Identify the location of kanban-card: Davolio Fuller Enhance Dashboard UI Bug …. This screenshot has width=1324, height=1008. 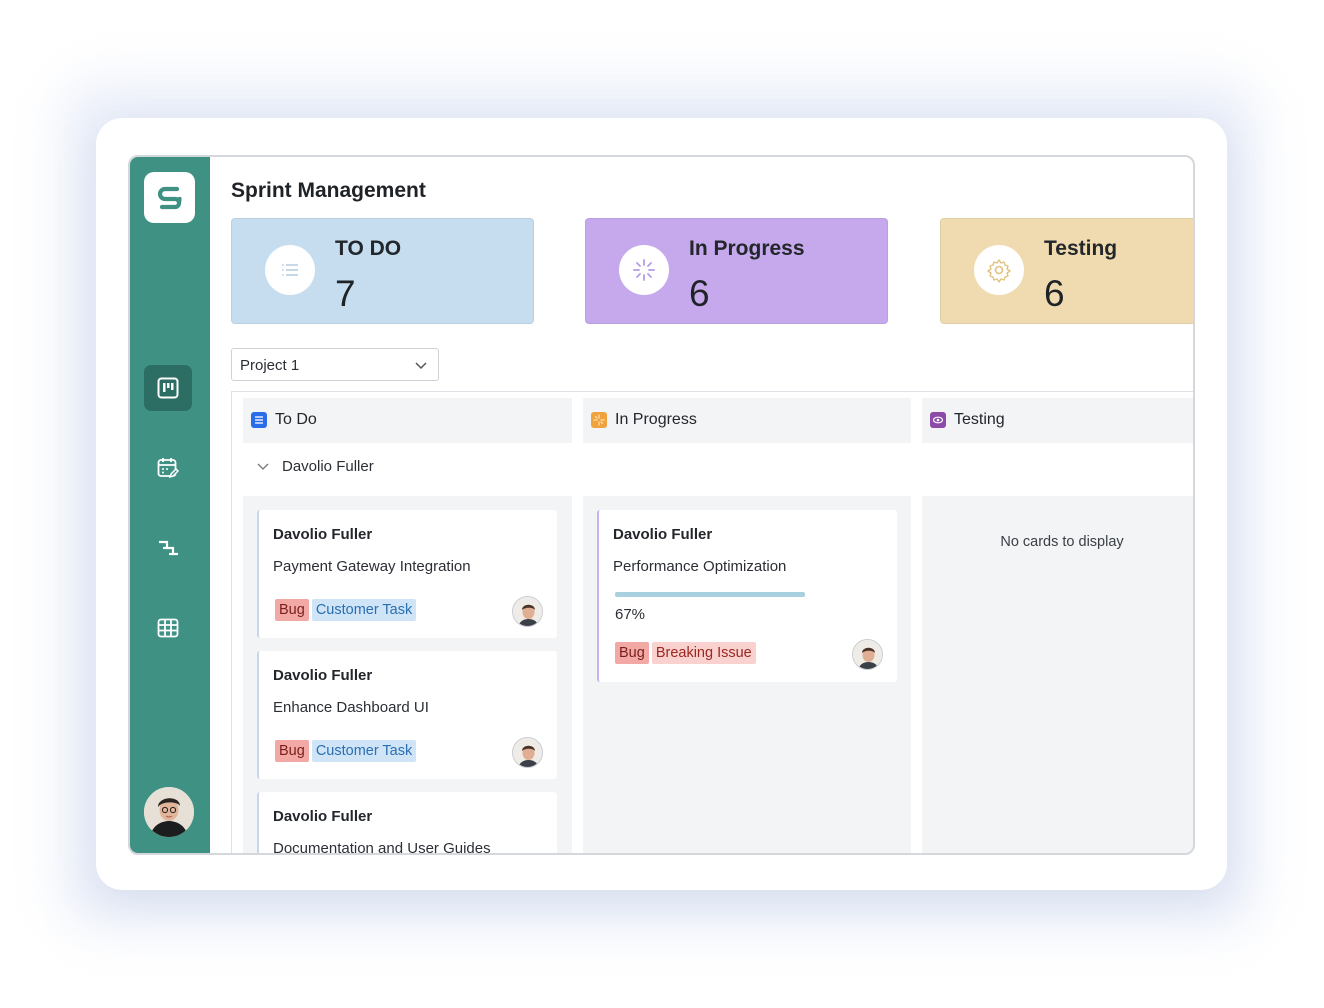
(407, 715).